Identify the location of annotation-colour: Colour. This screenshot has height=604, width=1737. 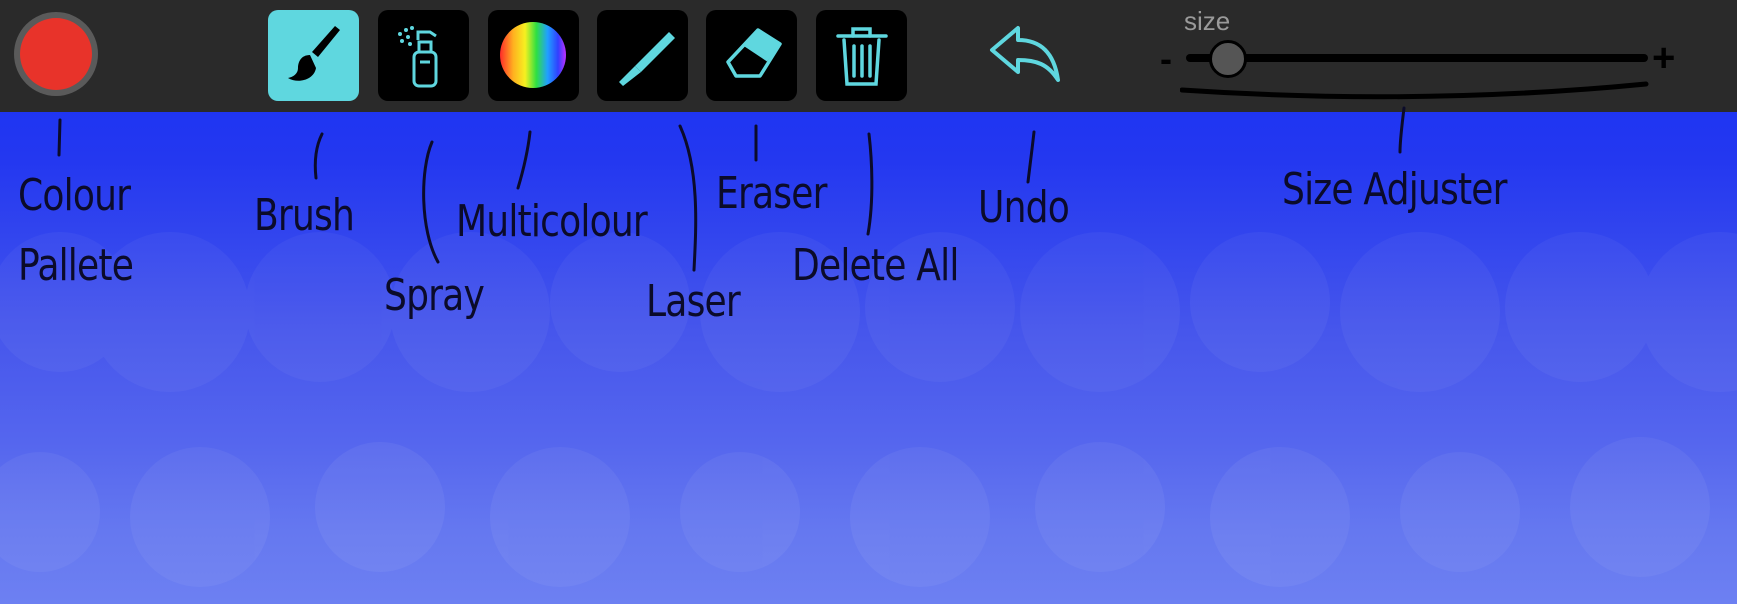
(74, 195).